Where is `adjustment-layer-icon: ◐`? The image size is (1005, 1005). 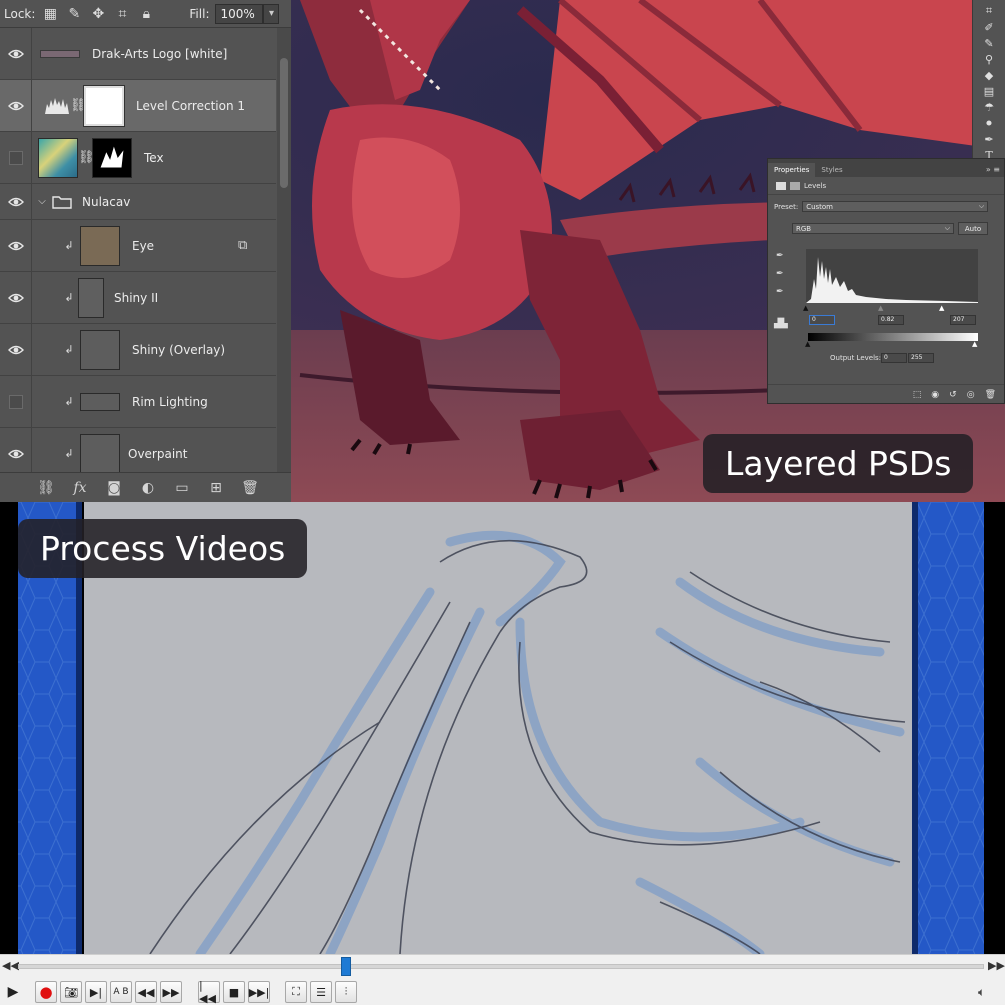
adjustment-layer-icon: ◐ is located at coordinates (148, 488).